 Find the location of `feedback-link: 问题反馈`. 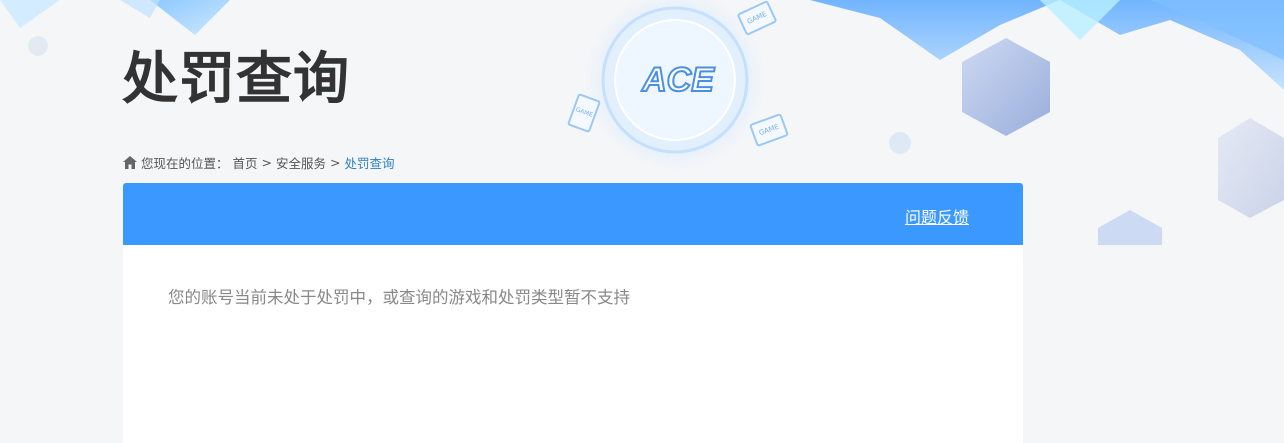

feedback-link: 问题反馈 is located at coordinates (937, 216).